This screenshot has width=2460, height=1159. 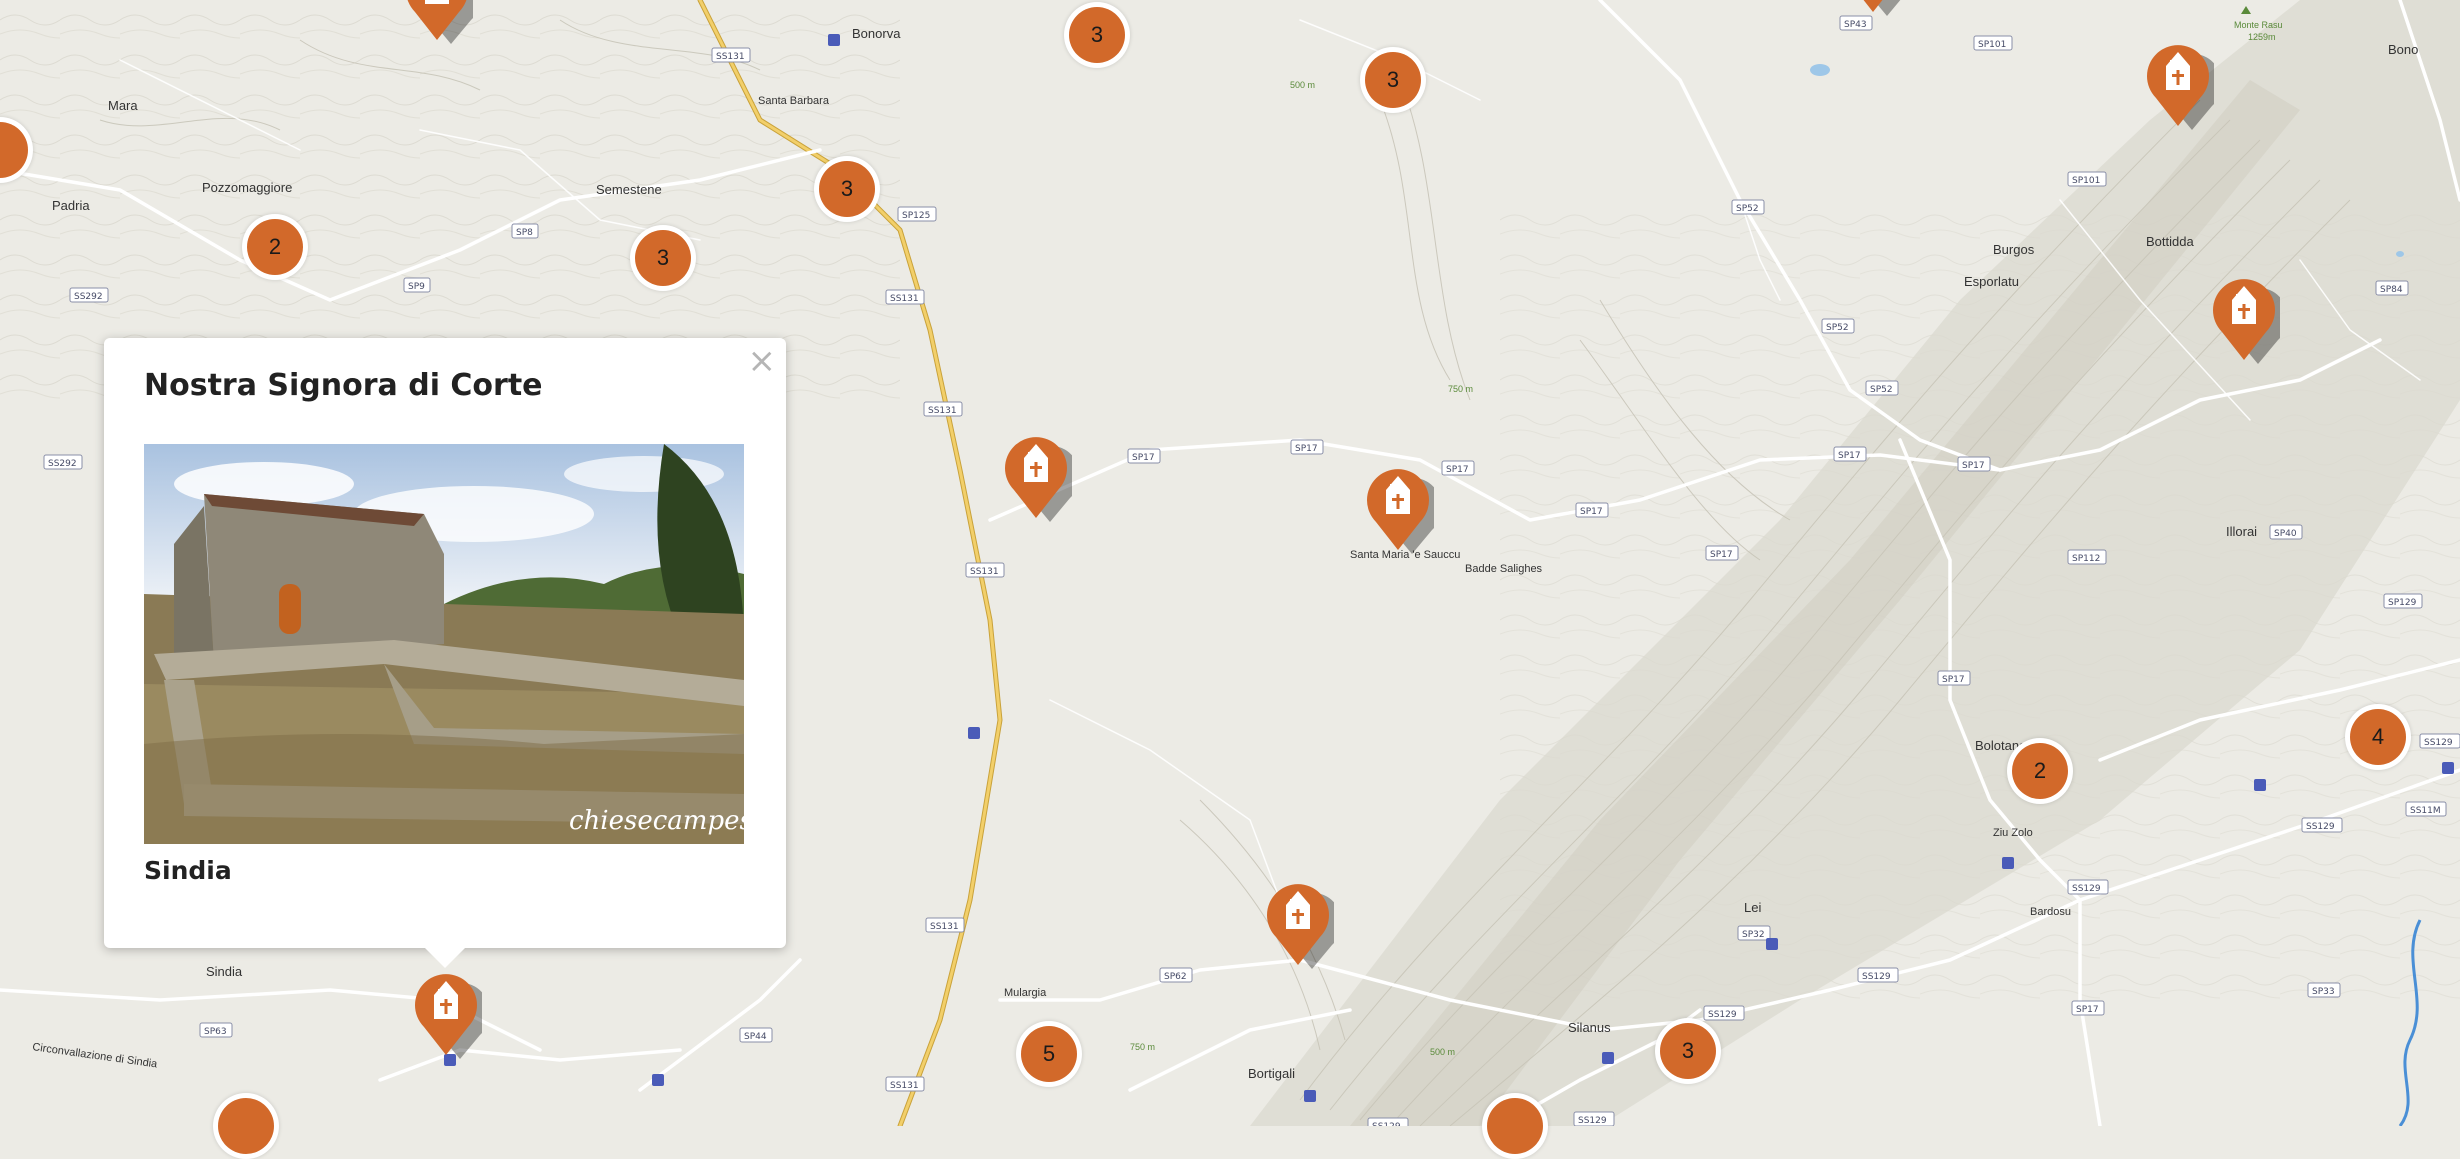 What do you see at coordinates (2241, 531) in the screenshot?
I see `place-label-illorai: Illorai` at bounding box center [2241, 531].